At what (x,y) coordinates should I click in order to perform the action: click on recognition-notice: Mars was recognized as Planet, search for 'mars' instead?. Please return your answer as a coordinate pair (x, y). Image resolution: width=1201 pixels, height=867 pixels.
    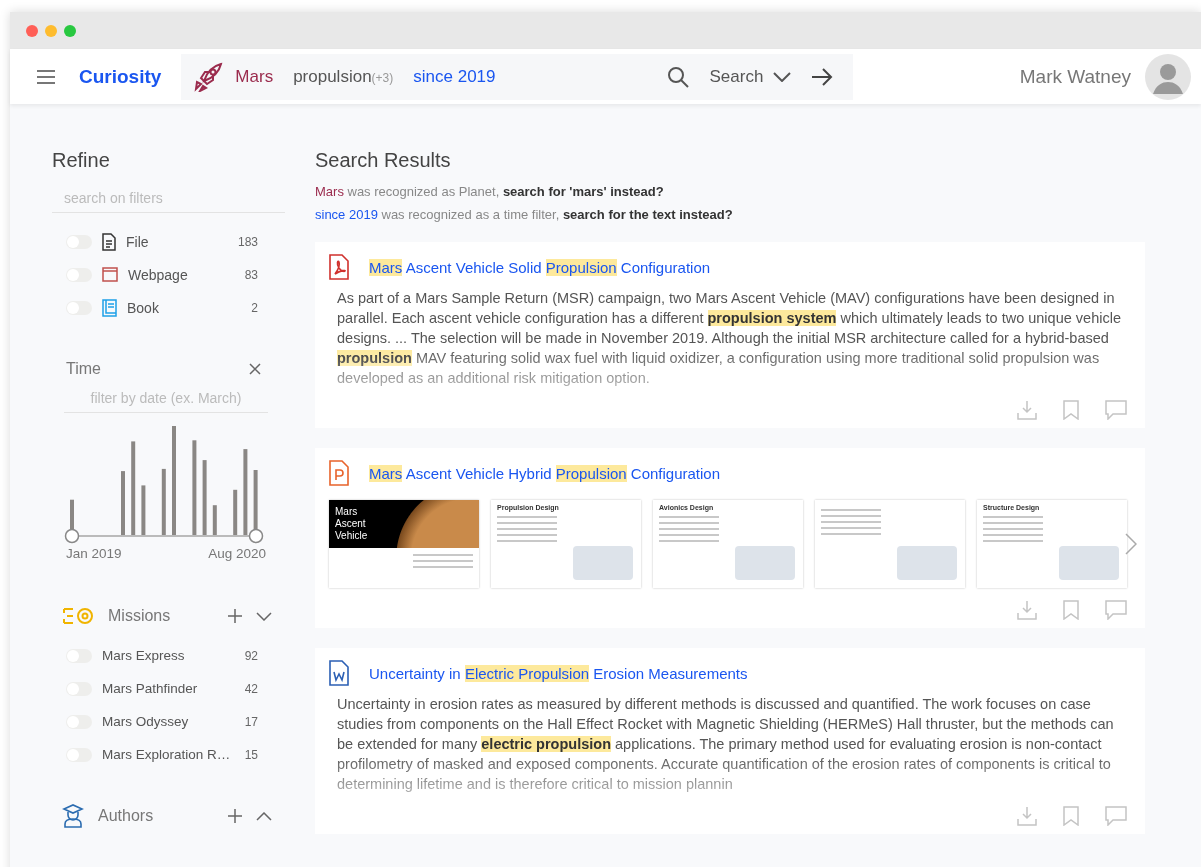
    Looking at the image, I should click on (490, 191).